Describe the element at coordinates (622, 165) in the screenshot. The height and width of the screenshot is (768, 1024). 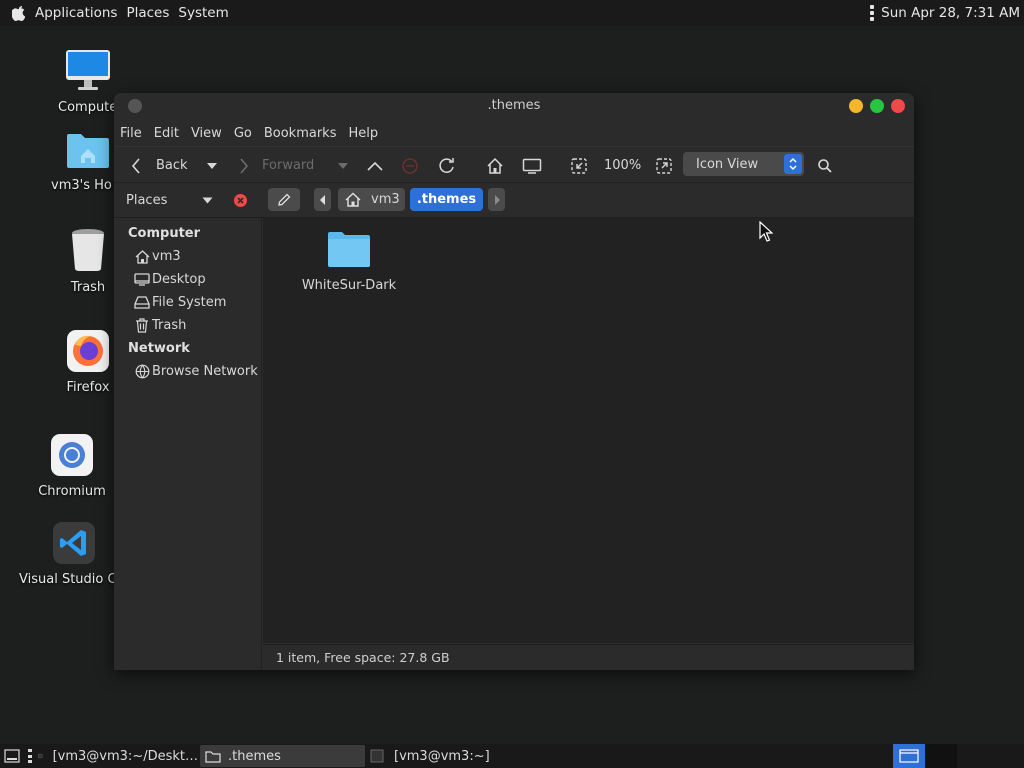
I see `zoom-level: 100%` at that location.